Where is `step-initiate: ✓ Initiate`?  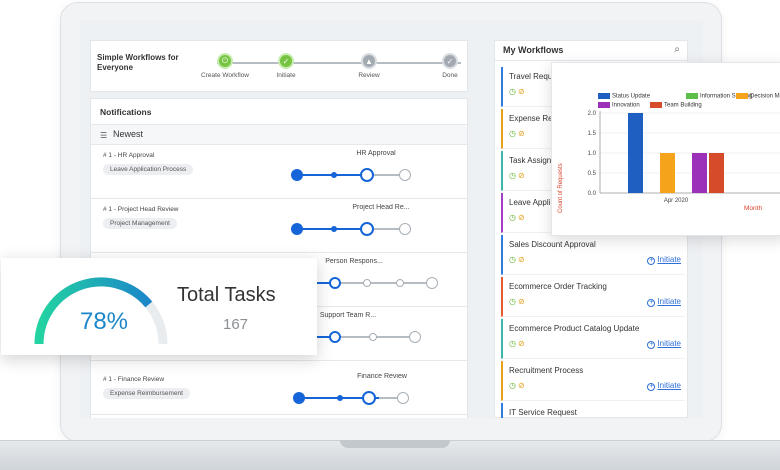
step-initiate: ✓ Initiate is located at coordinates (286, 66).